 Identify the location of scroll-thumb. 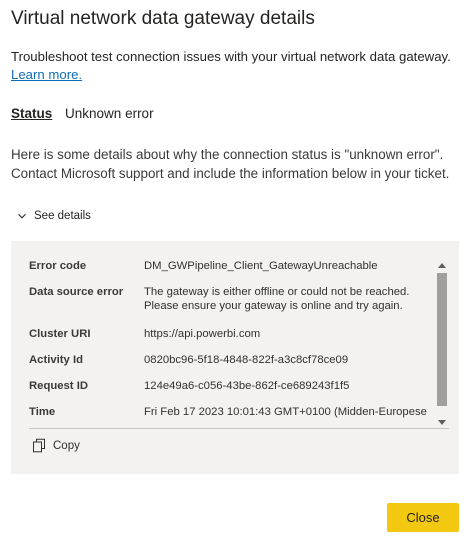
(442, 339).